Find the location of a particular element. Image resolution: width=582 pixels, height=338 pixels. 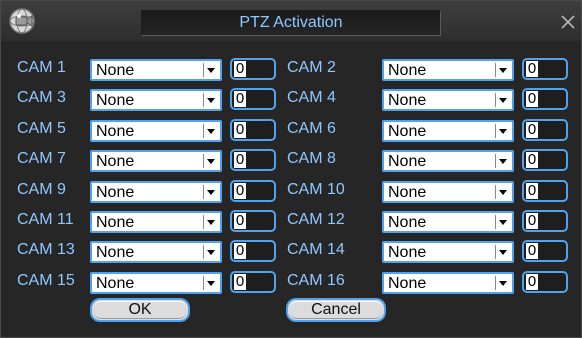

cam-label: CAM 2 is located at coordinates (311, 67).